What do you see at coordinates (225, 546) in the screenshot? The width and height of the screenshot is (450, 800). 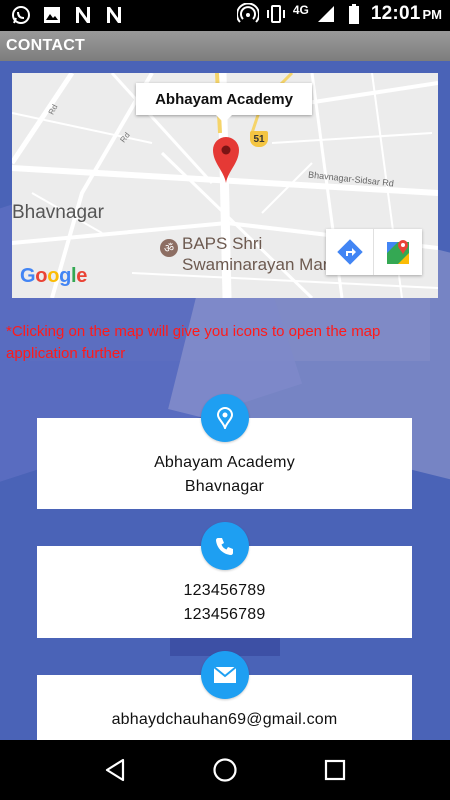 I see `phone-icon` at bounding box center [225, 546].